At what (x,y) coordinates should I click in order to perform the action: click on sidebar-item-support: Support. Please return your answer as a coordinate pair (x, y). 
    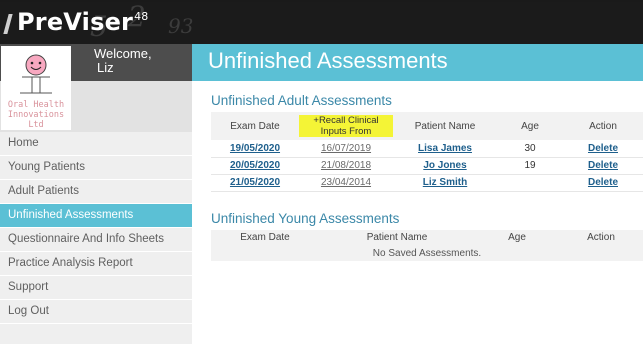
    Looking at the image, I should click on (96, 288).